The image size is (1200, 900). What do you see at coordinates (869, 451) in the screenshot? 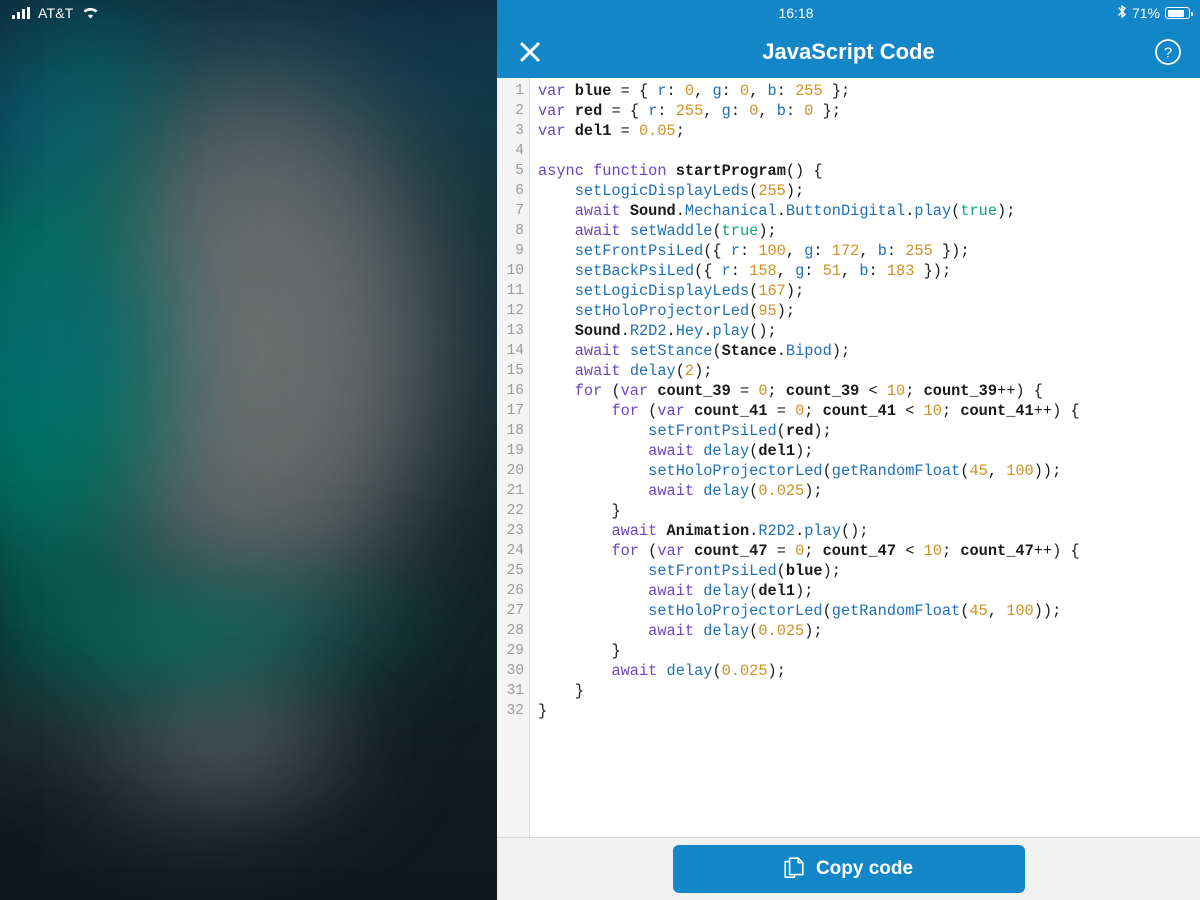
I see `code-line: await delay(del1);` at bounding box center [869, 451].